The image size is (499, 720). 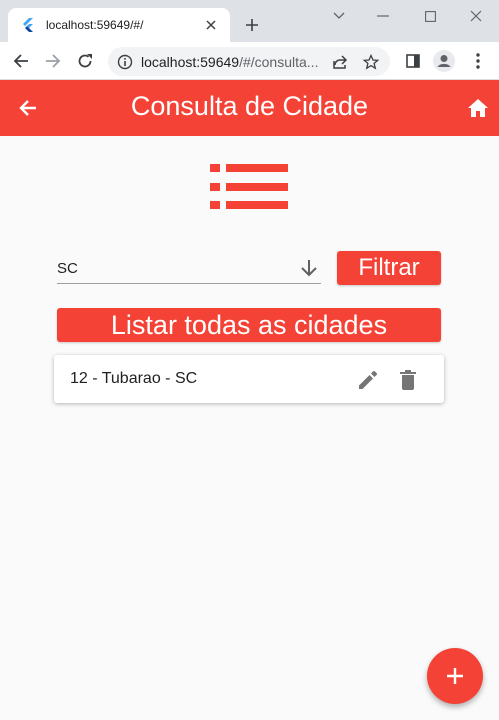 I want to click on side-panel-icon, so click(x=413, y=61).